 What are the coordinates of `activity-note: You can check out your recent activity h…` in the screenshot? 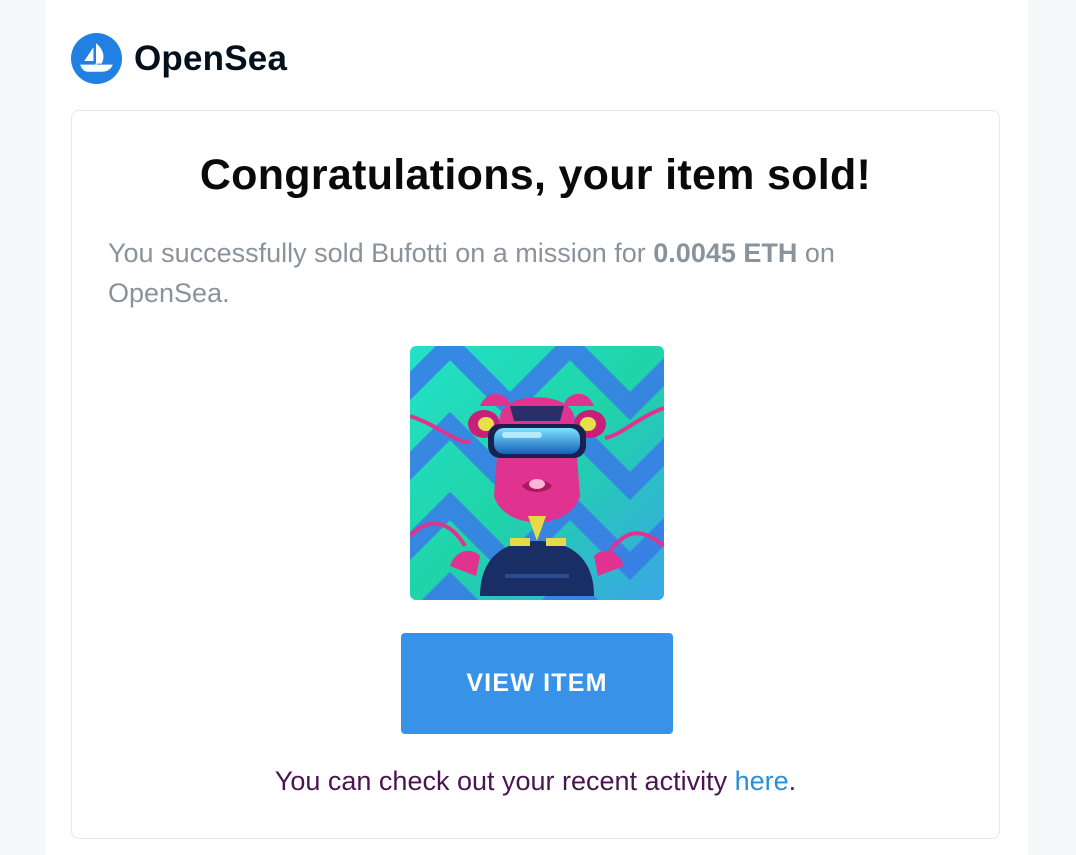 It's located at (535, 781).